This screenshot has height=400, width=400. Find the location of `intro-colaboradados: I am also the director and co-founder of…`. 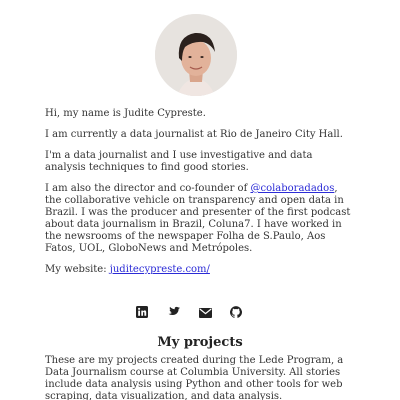

intro-colaboradados: I am also the director and co-founder of… is located at coordinates (200, 219).